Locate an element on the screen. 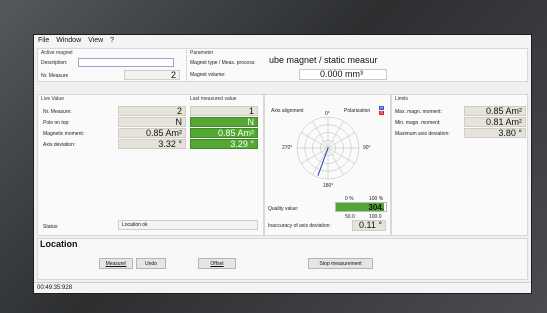 The height and width of the screenshot is (313, 547). inaccuracy-value: 0.11 ° is located at coordinates (369, 225).